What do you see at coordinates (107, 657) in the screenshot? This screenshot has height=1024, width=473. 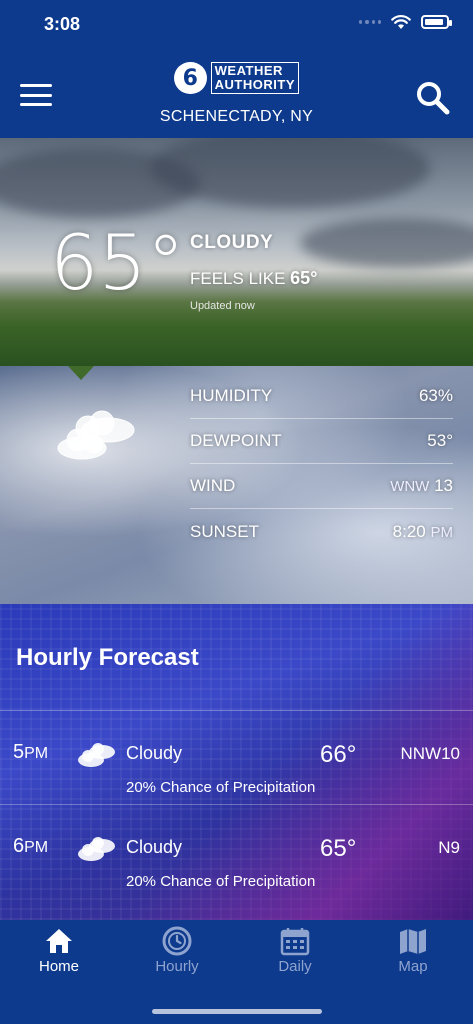 I see `hourly-forecast-title: Hourly Forecast` at bounding box center [107, 657].